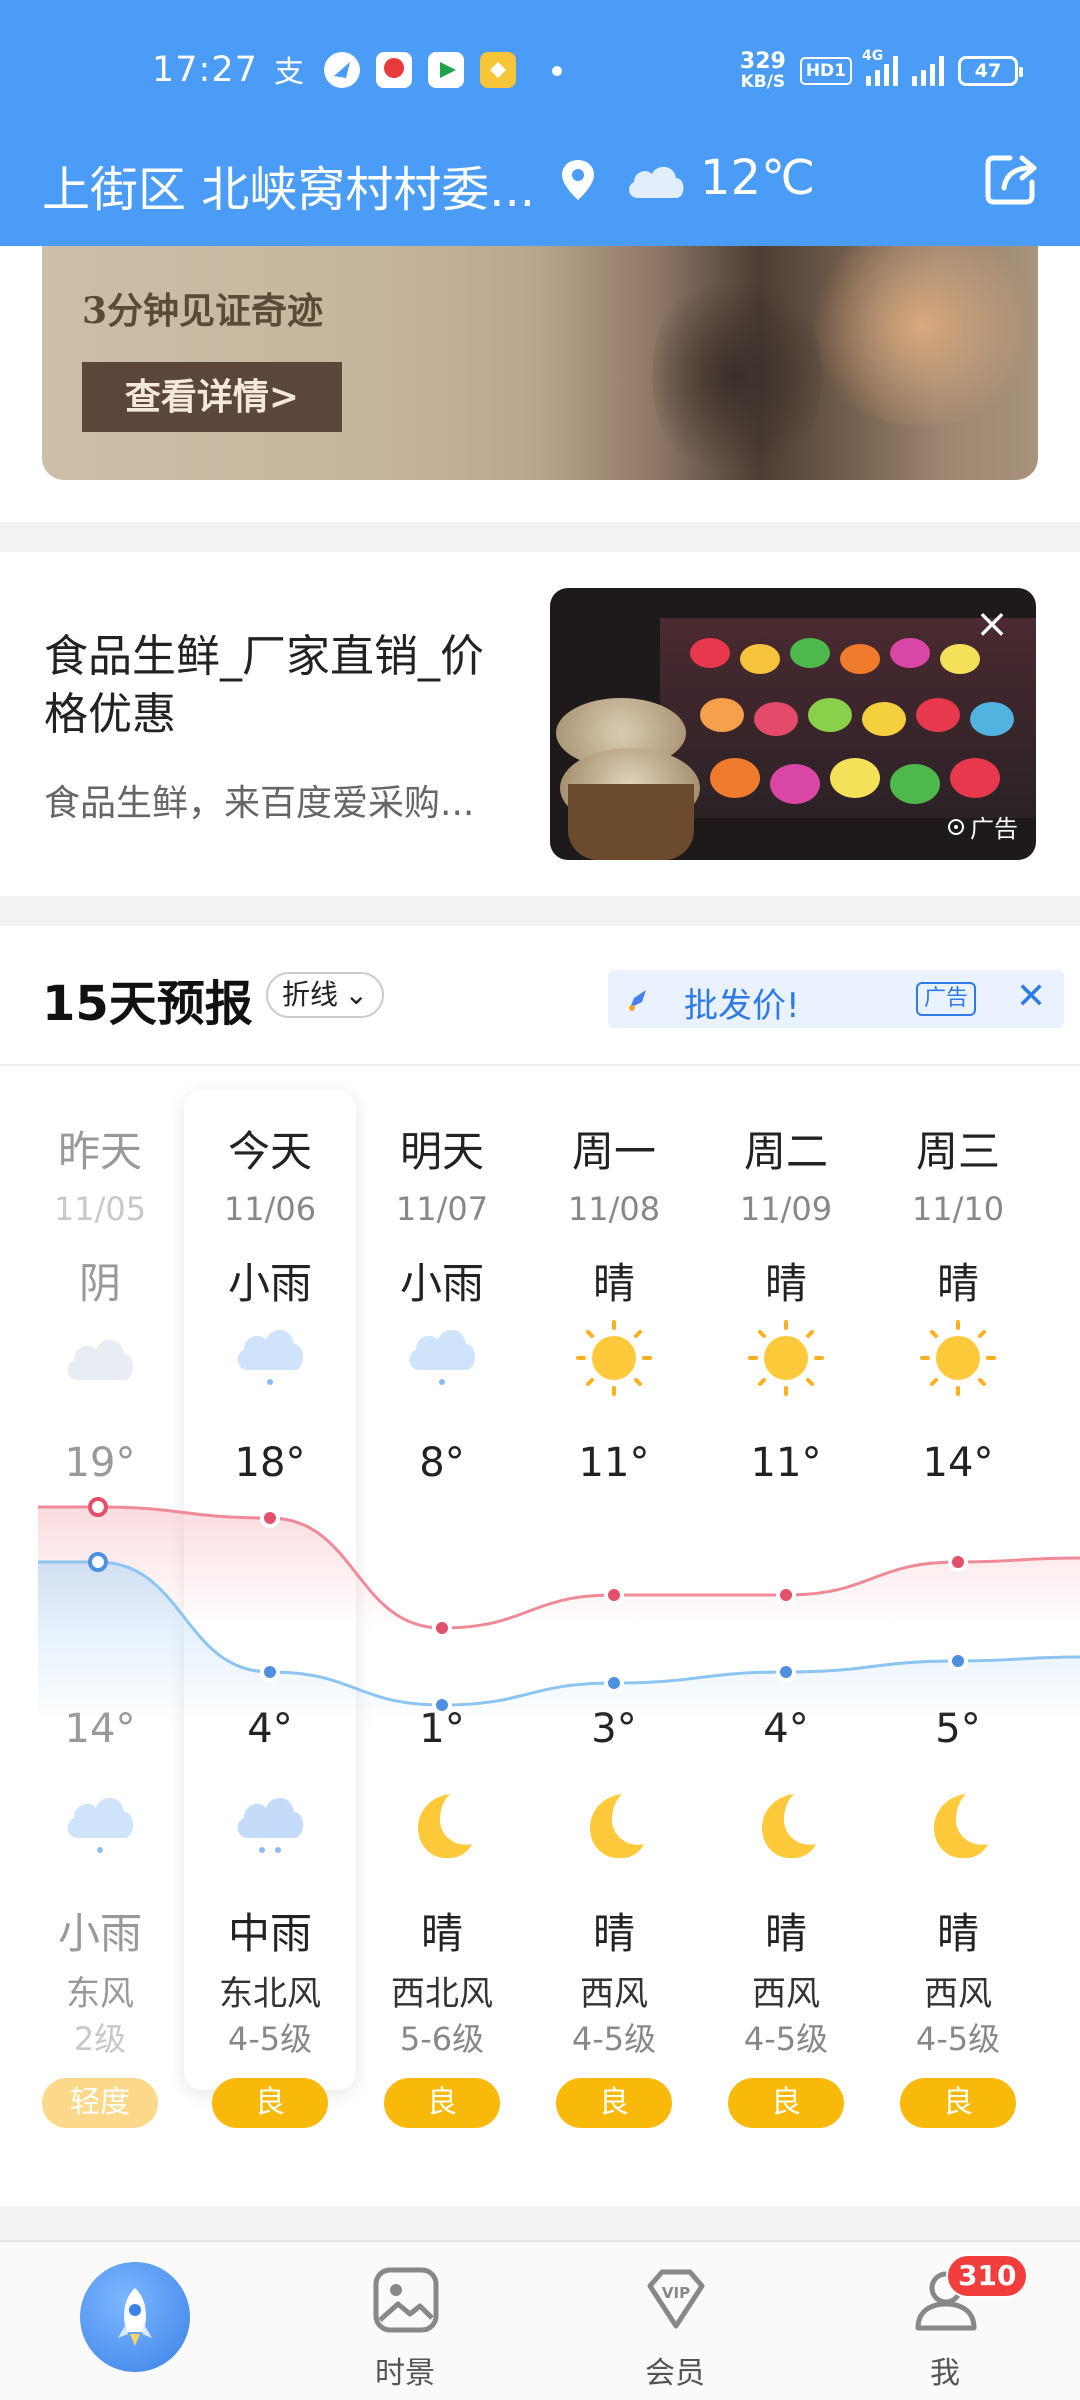  Describe the element at coordinates (270, 1994) in the screenshot. I see `wind-direction: 东北风` at that location.